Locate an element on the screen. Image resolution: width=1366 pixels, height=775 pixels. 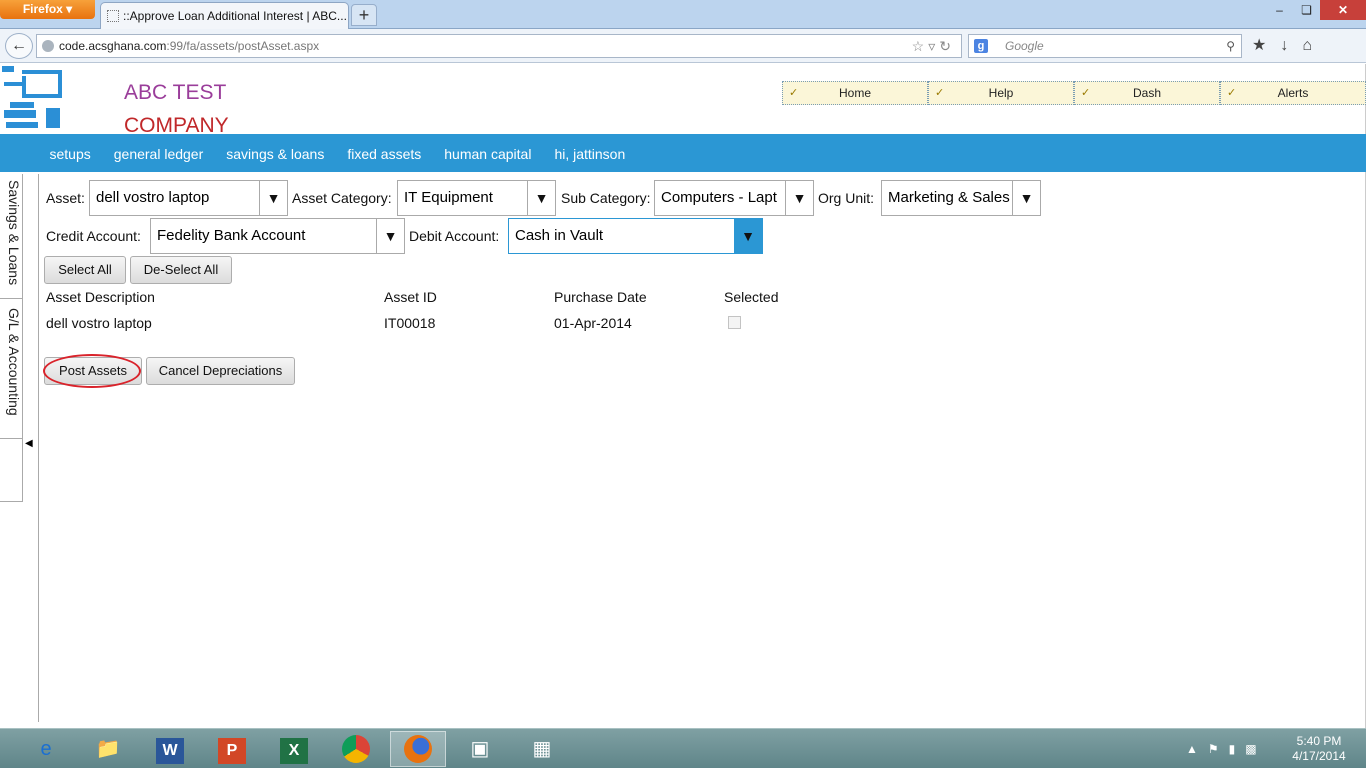
toolbar-icons: ★ ↓ ⌂ is located at coordinates (1282, 46).